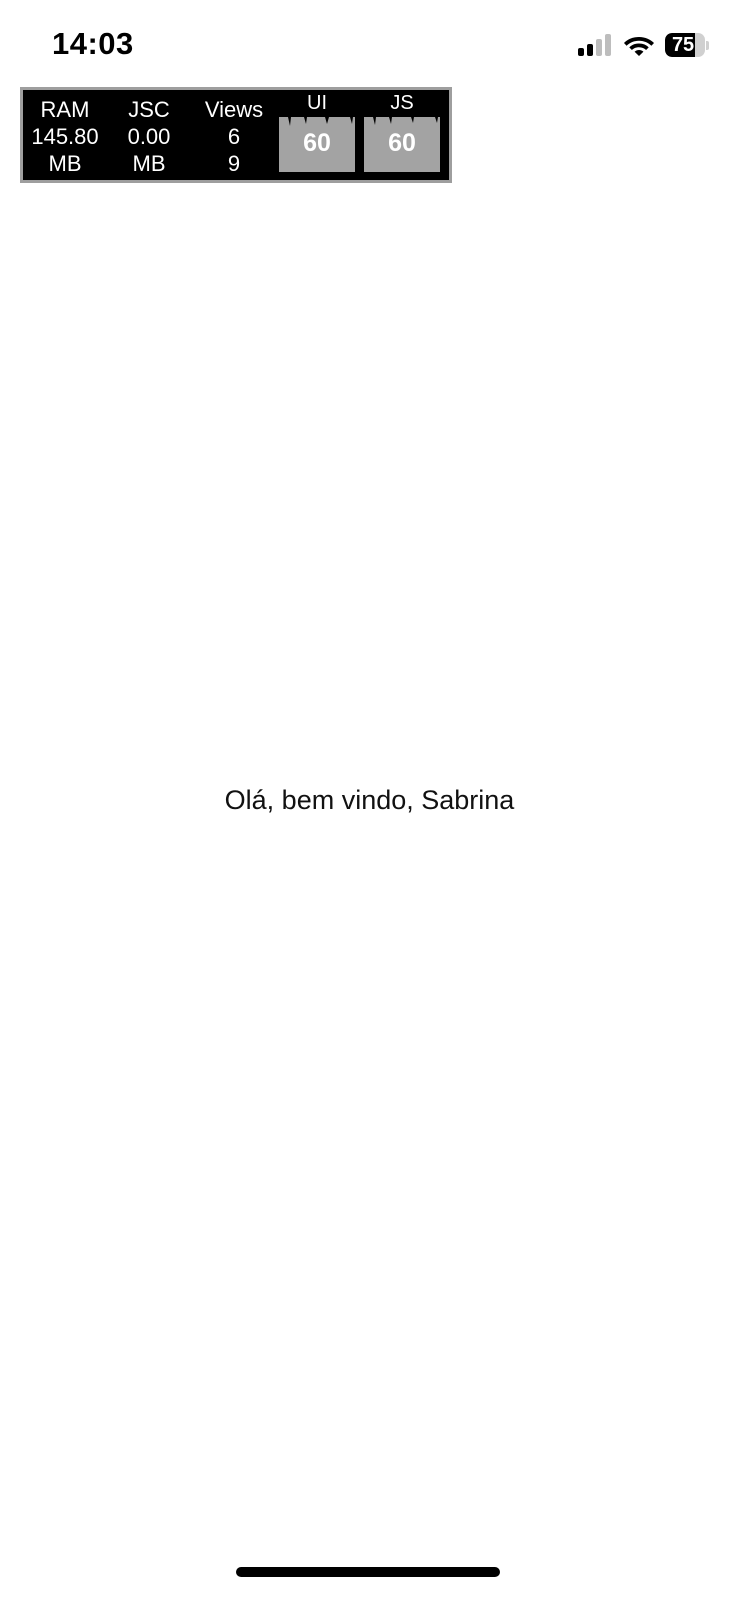 Image resolution: width=739 pixels, height=1600 pixels. What do you see at coordinates (594, 45) in the screenshot?
I see `cellular-signal-icon` at bounding box center [594, 45].